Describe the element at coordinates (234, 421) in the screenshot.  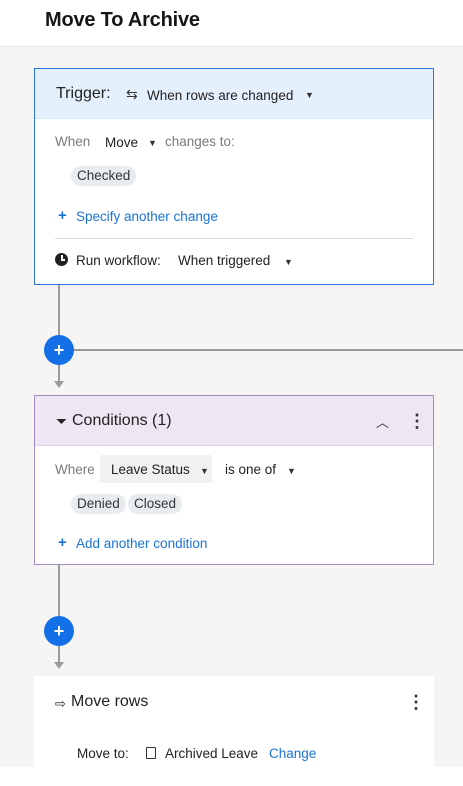
I see `conditions-header: ⏷ Conditions (1) ︿ ⋮` at that location.